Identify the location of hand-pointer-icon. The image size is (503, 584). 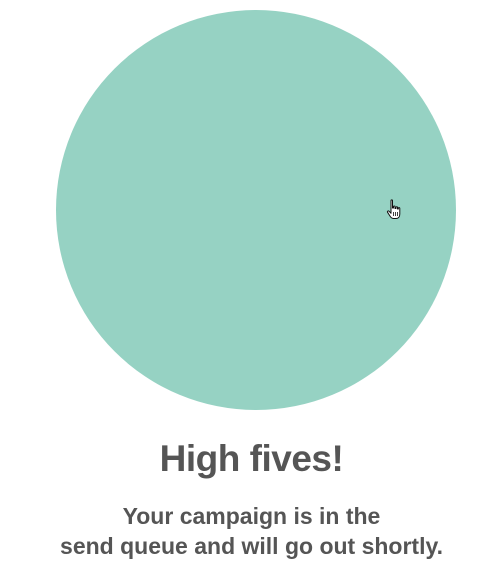
(393, 209).